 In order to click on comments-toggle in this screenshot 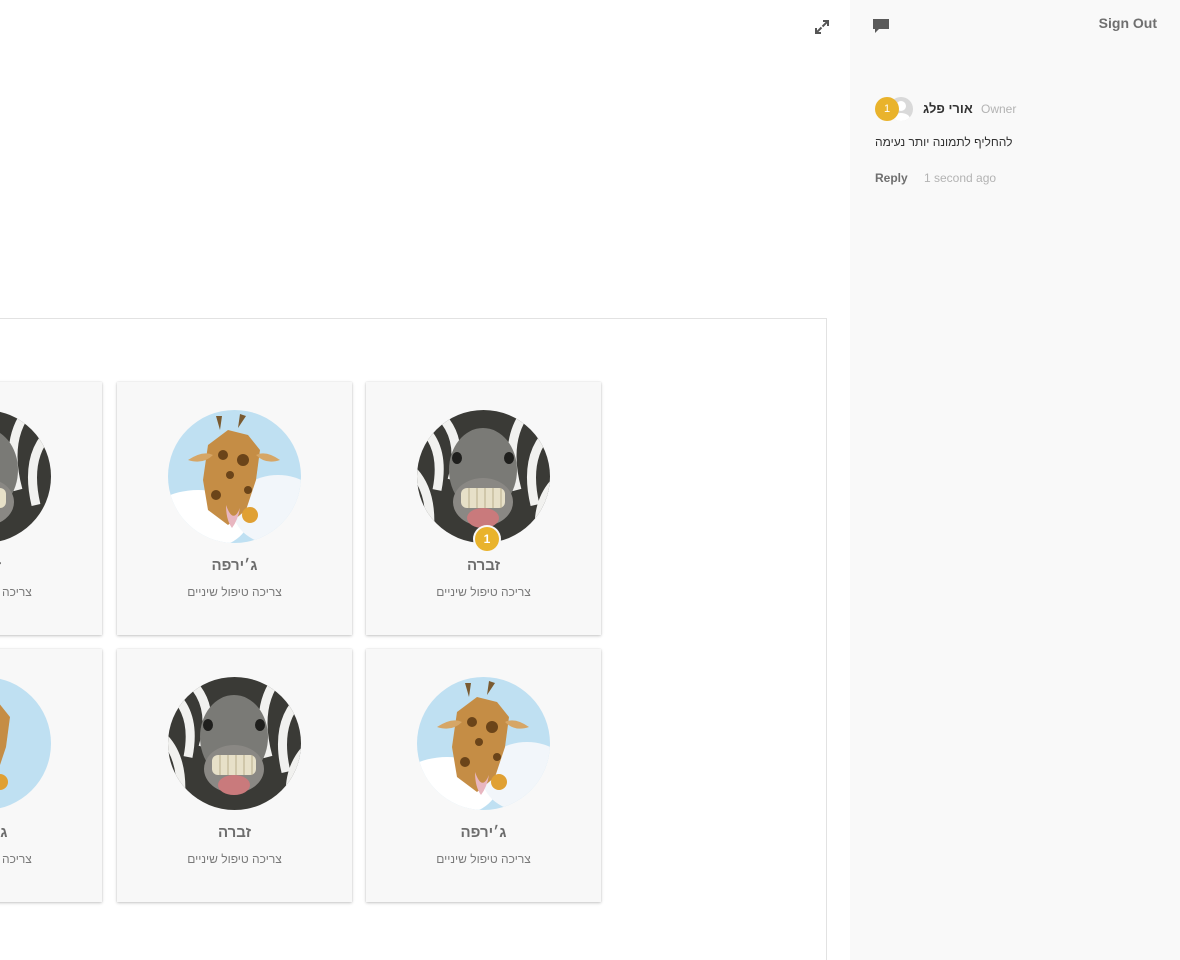, I will do `click(882, 27)`.